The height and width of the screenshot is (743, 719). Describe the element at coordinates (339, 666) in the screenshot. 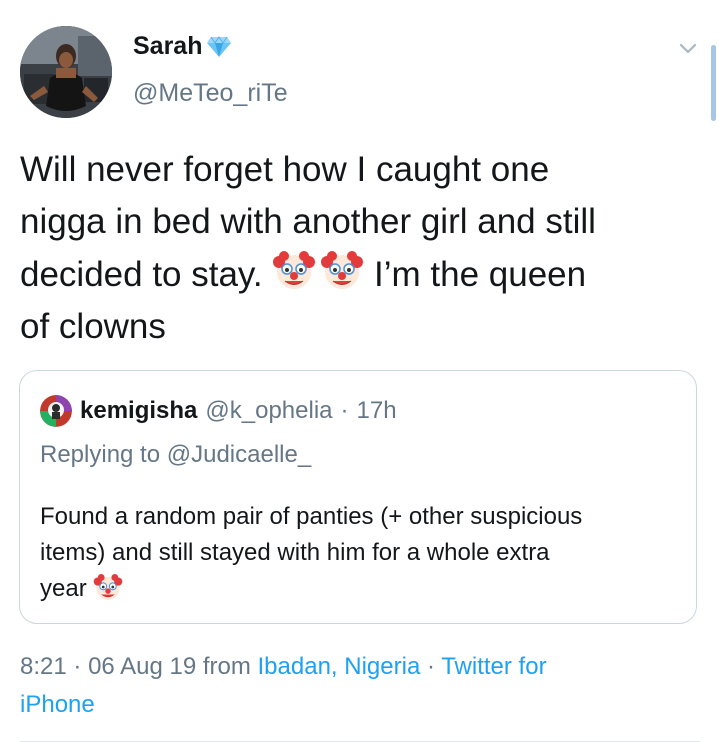

I see `location-link: Ibadan, Nigeria` at that location.